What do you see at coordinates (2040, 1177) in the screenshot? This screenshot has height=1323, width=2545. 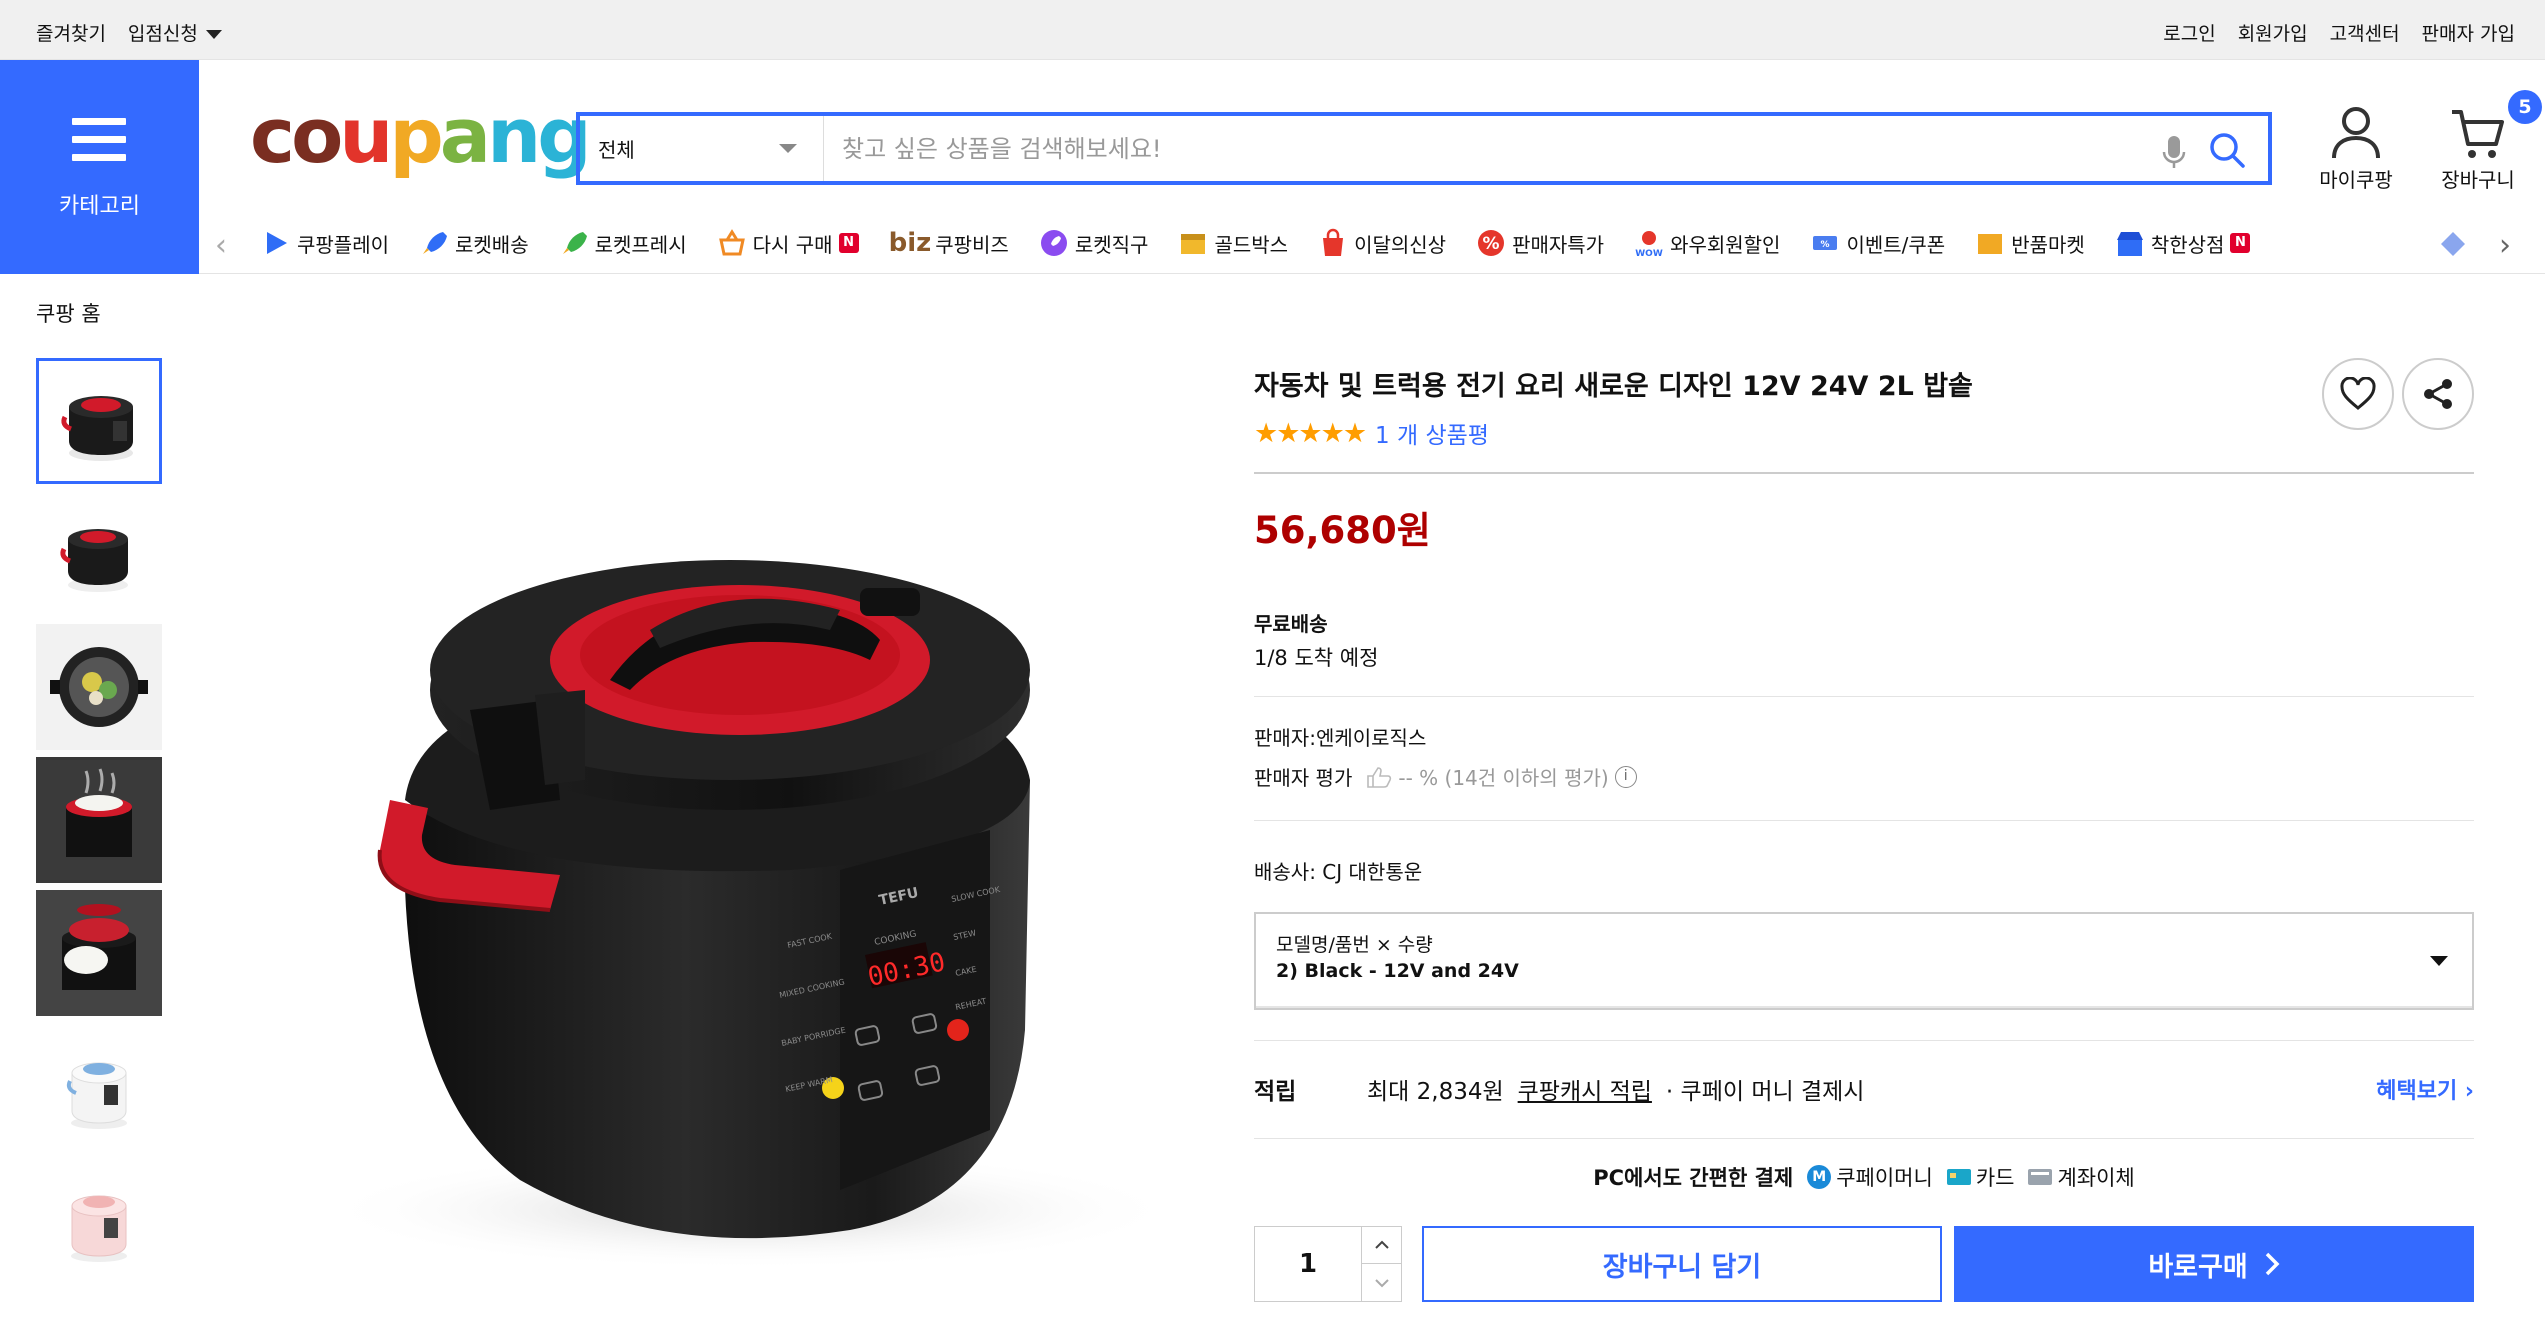 I see `bank-icon` at bounding box center [2040, 1177].